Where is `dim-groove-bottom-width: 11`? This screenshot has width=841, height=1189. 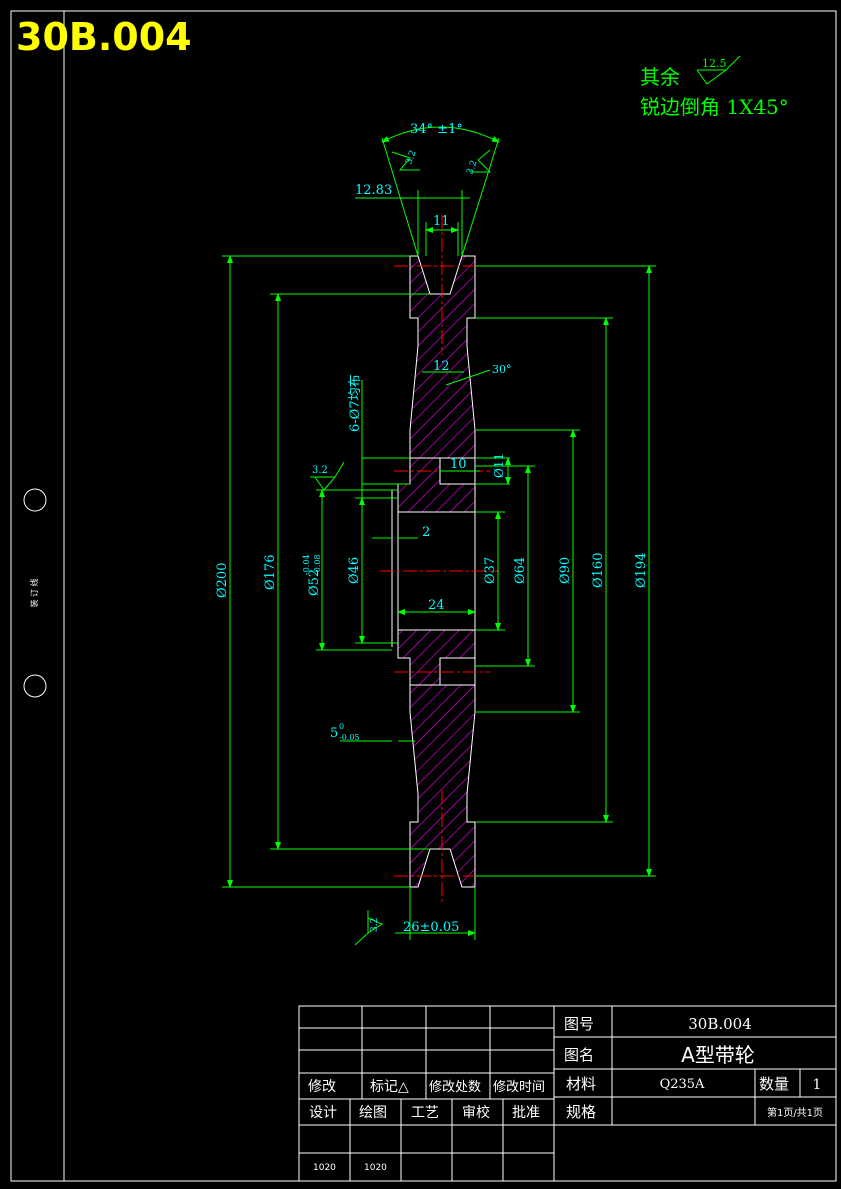
dim-groove-bottom-width: 11 is located at coordinates (441, 221).